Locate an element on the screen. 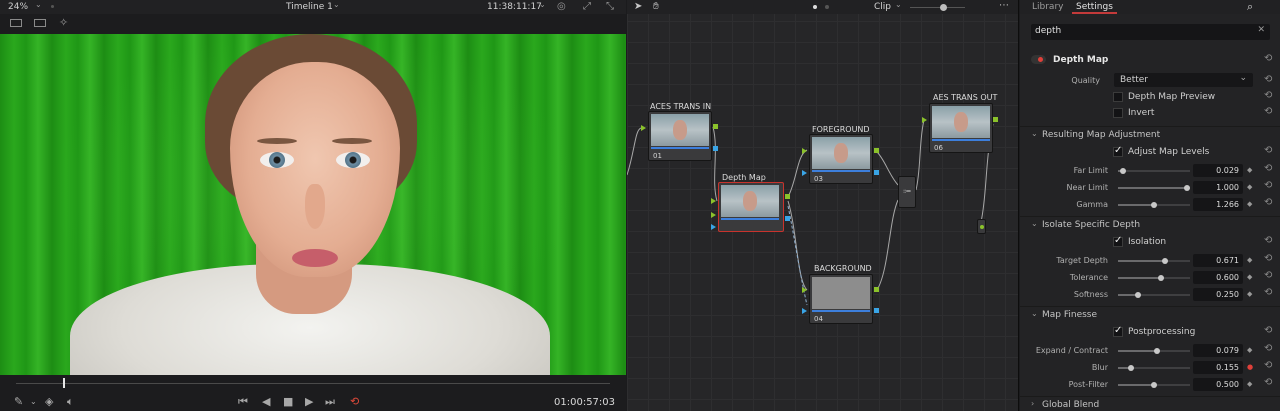 This screenshot has width=1280, height=411. go-to-end-icon: ⏭︎ is located at coordinates (330, 402).